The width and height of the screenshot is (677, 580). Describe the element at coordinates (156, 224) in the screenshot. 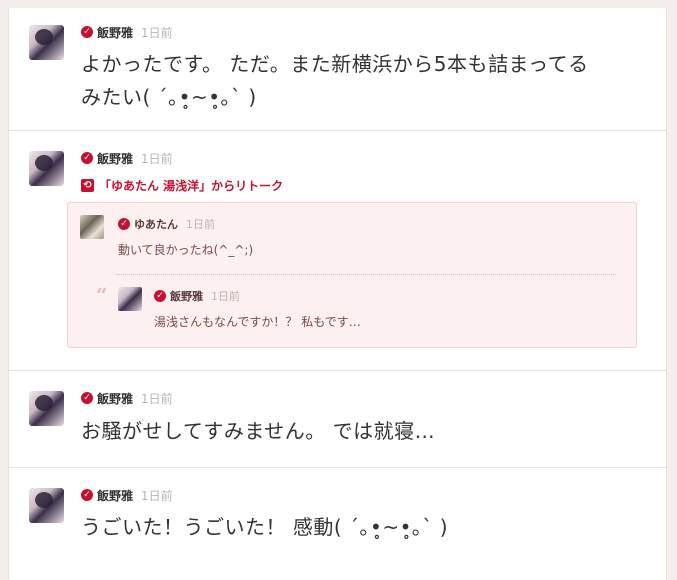

I see `quoted-author: ゆあたん` at that location.